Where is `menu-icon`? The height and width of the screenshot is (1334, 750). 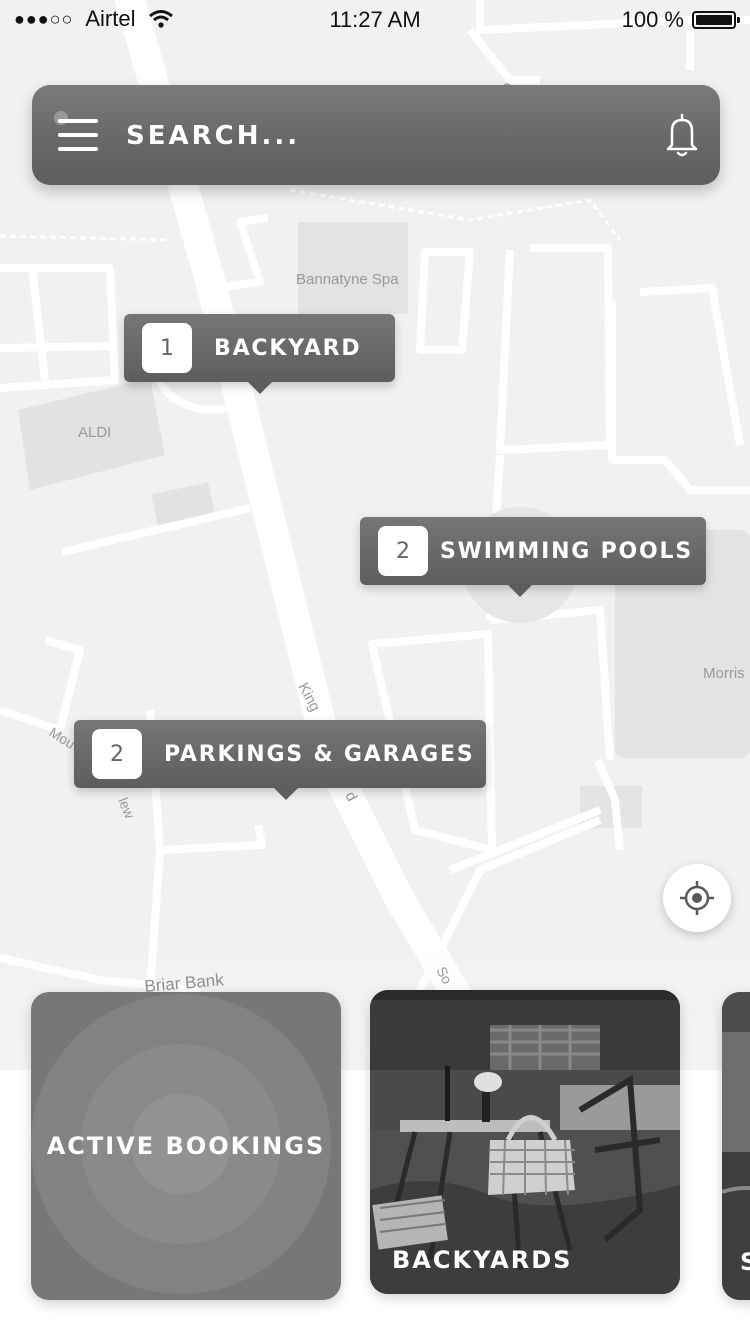 menu-icon is located at coordinates (78, 121).